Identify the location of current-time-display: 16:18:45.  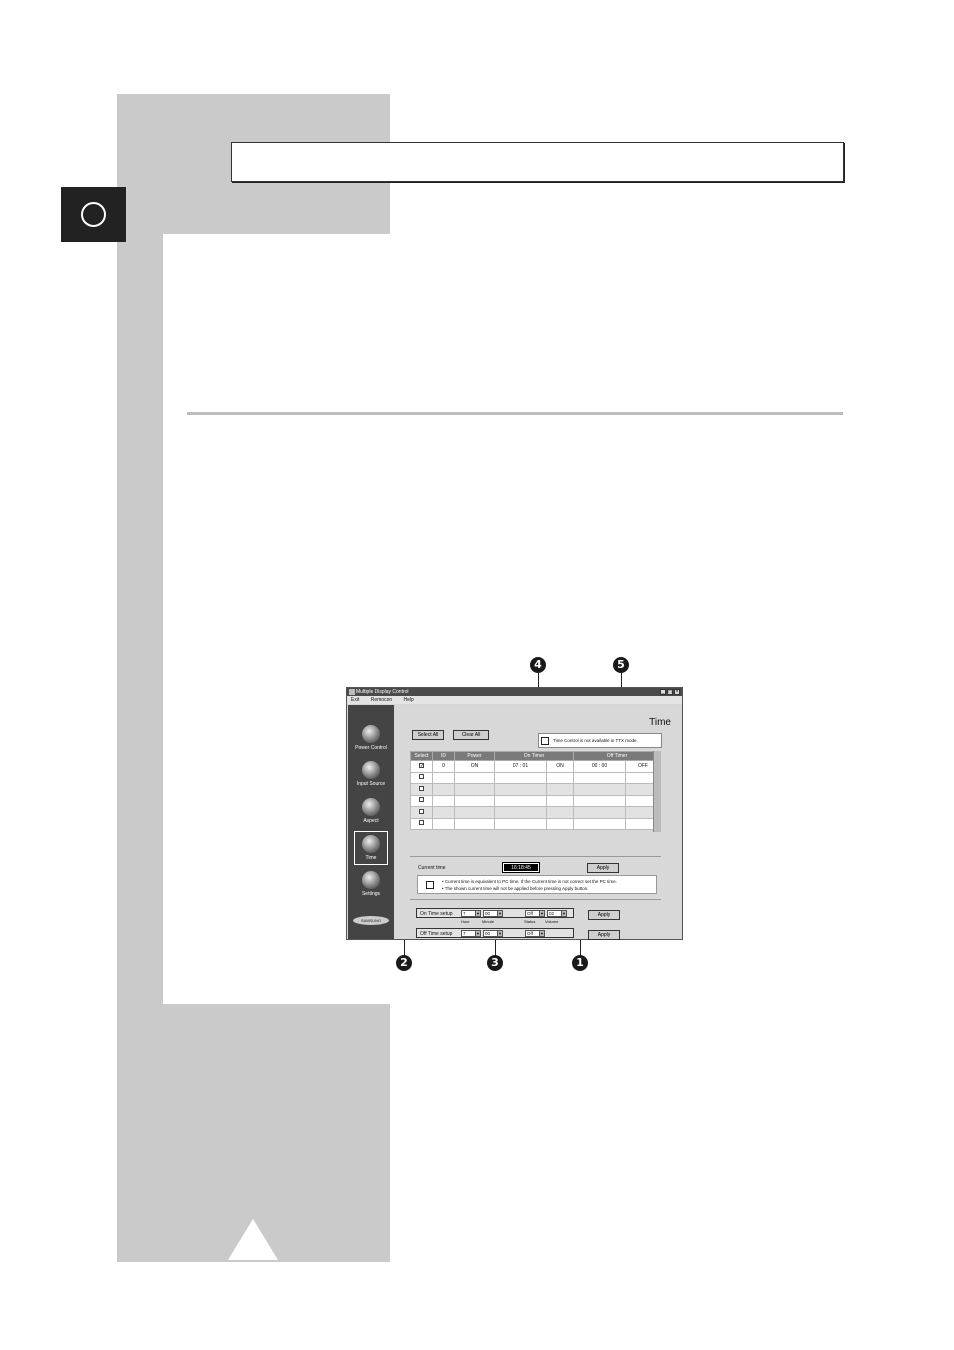
(521, 867).